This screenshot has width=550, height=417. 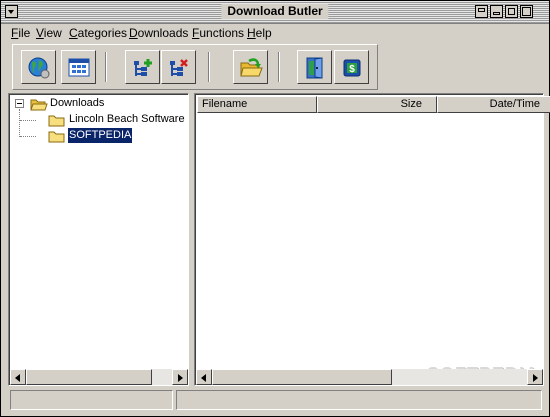 I want to click on menu-file-label: ile, so click(x=24, y=33).